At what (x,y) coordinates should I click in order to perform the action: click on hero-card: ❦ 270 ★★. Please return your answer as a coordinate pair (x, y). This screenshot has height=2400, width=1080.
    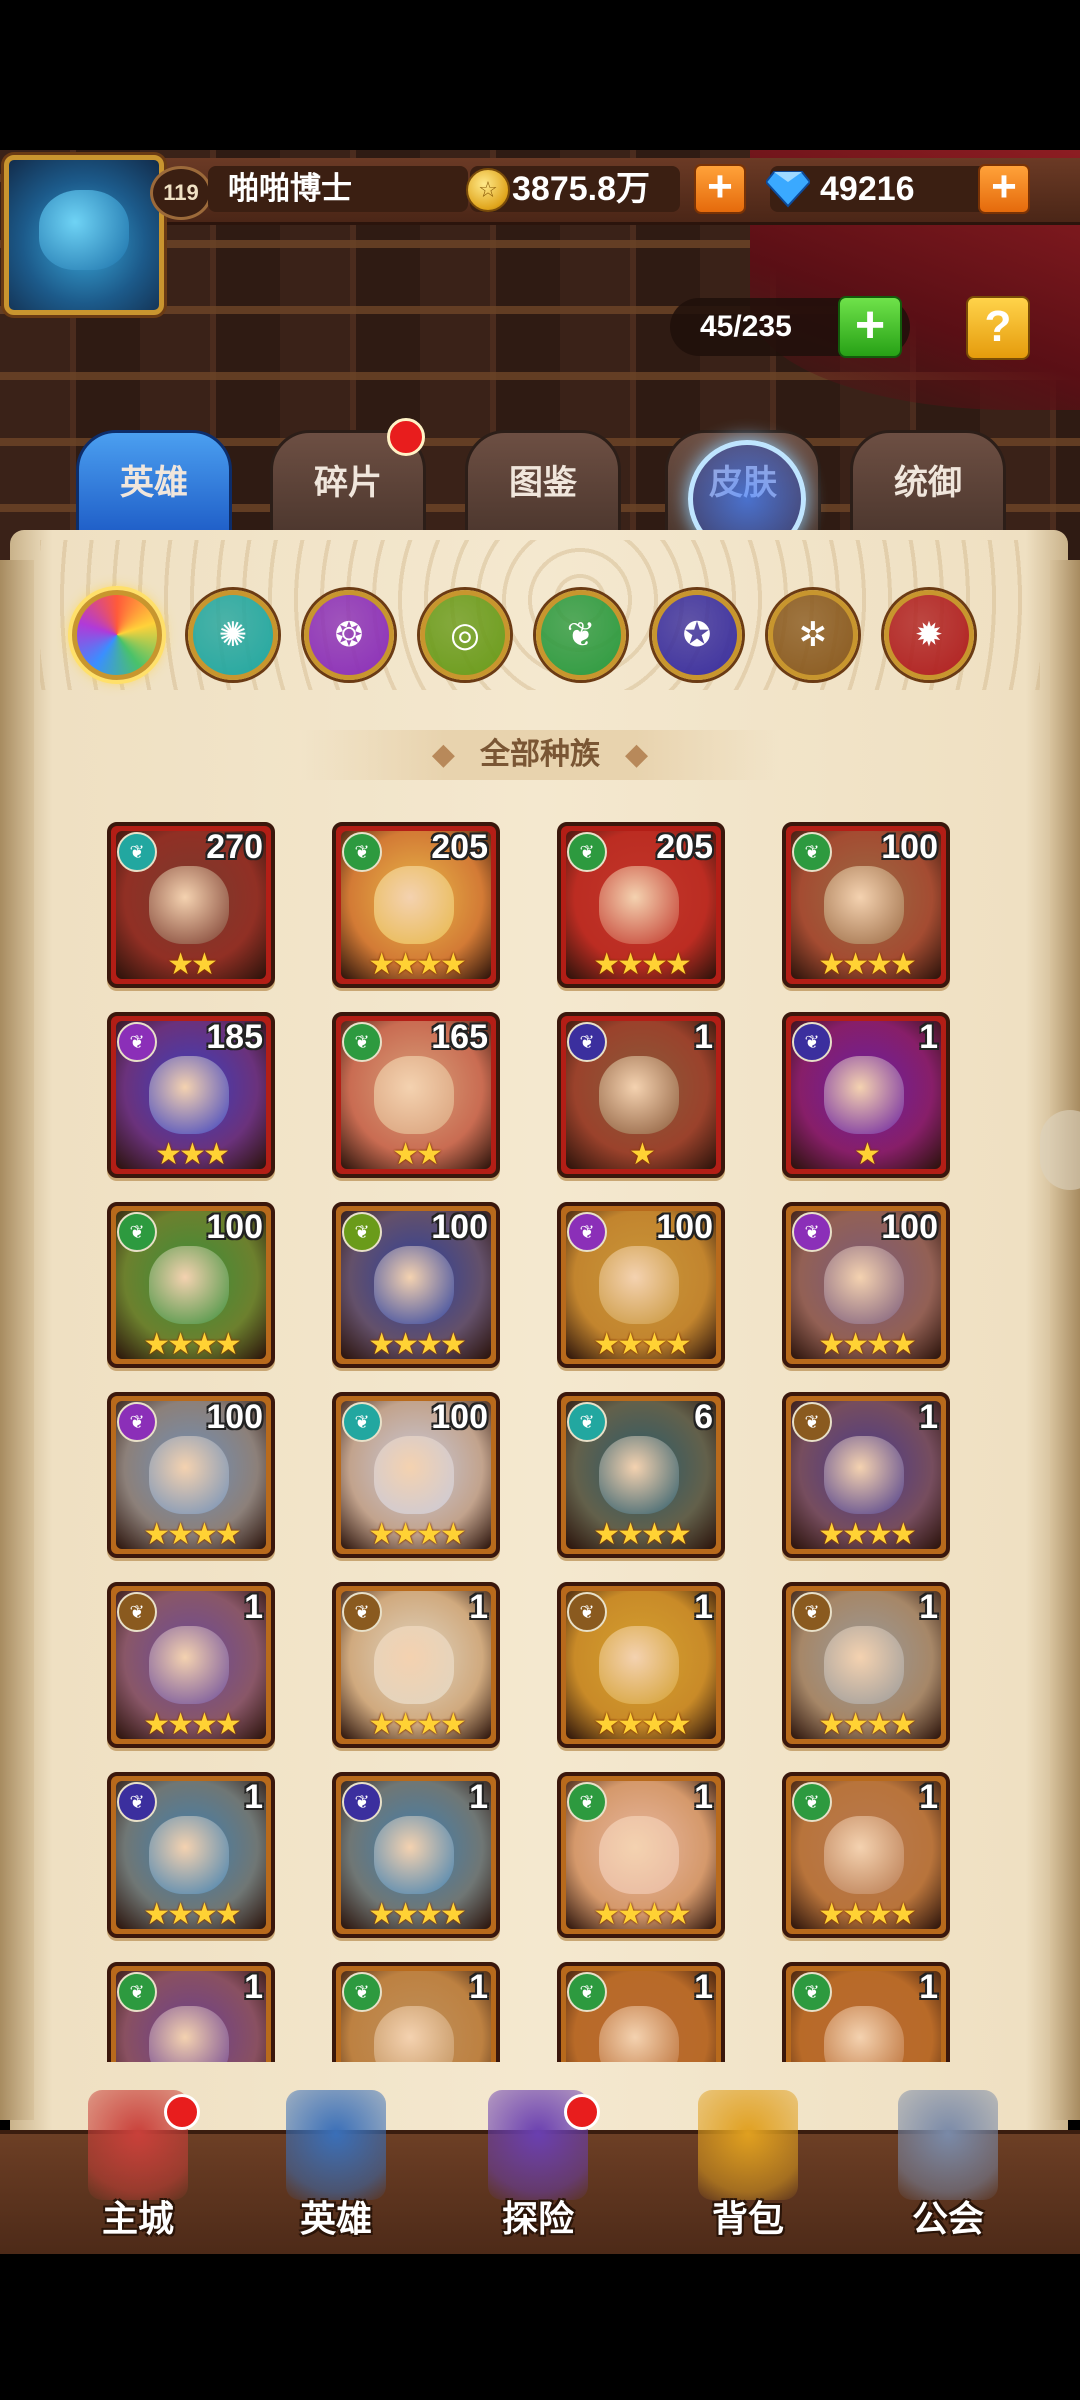
    Looking at the image, I should click on (191, 905).